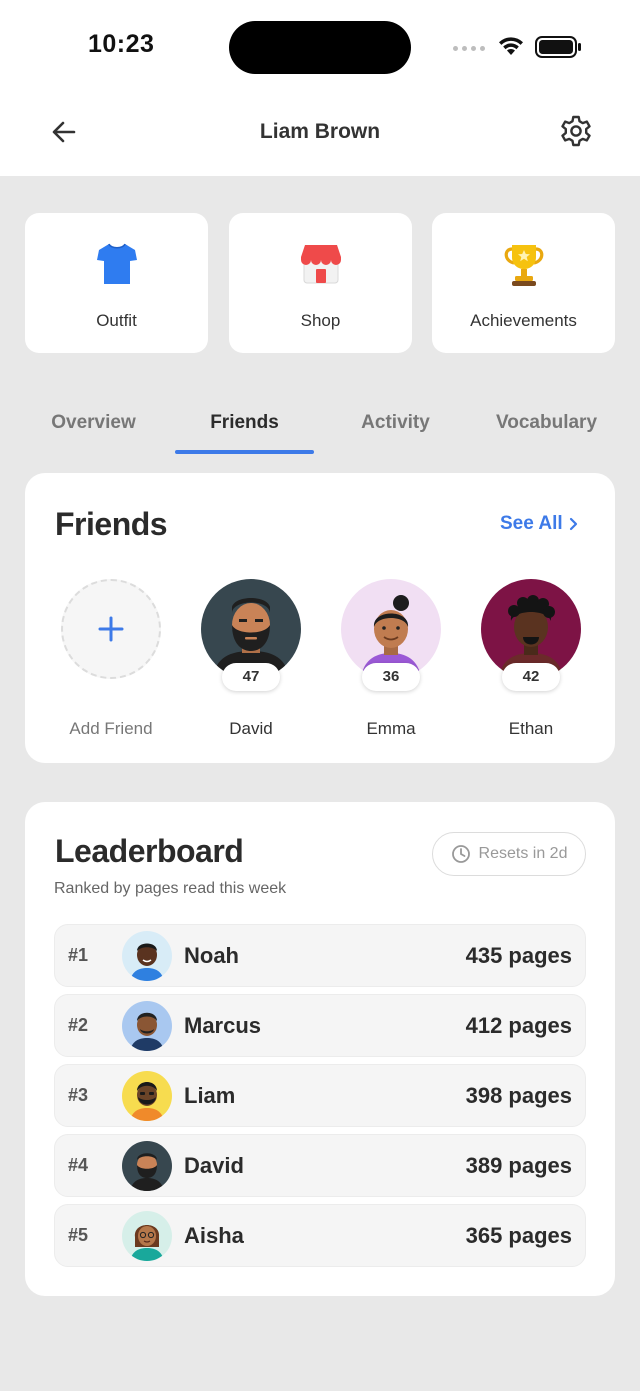 The height and width of the screenshot is (1391, 640). Describe the element at coordinates (78, 1165) in the screenshot. I see `rank: #4` at that location.